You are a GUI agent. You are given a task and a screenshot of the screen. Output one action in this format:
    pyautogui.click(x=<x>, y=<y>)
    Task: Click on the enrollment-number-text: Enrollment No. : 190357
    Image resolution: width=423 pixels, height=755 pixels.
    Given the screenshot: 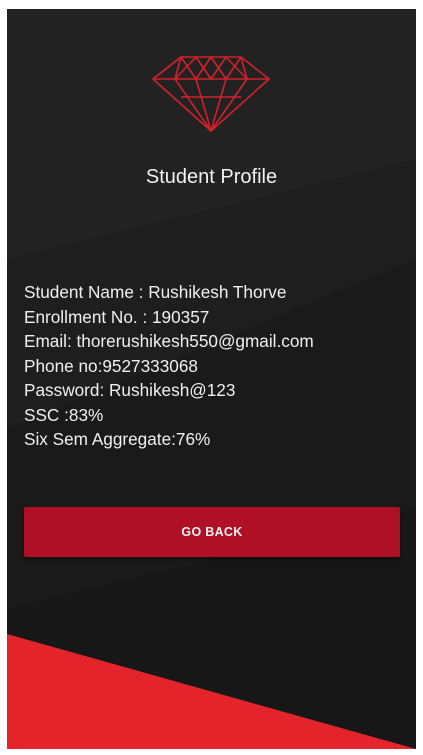 What is the action you would take?
    pyautogui.click(x=117, y=316)
    